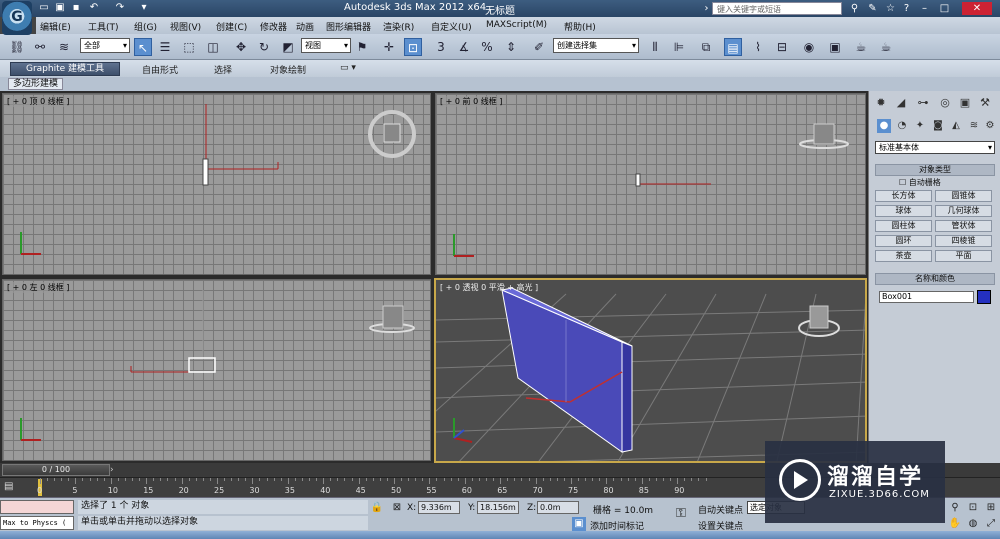 The height and width of the screenshot is (539, 1000). Describe the element at coordinates (872, 8) in the screenshot. I see `communication-center-icon: ✎` at that location.